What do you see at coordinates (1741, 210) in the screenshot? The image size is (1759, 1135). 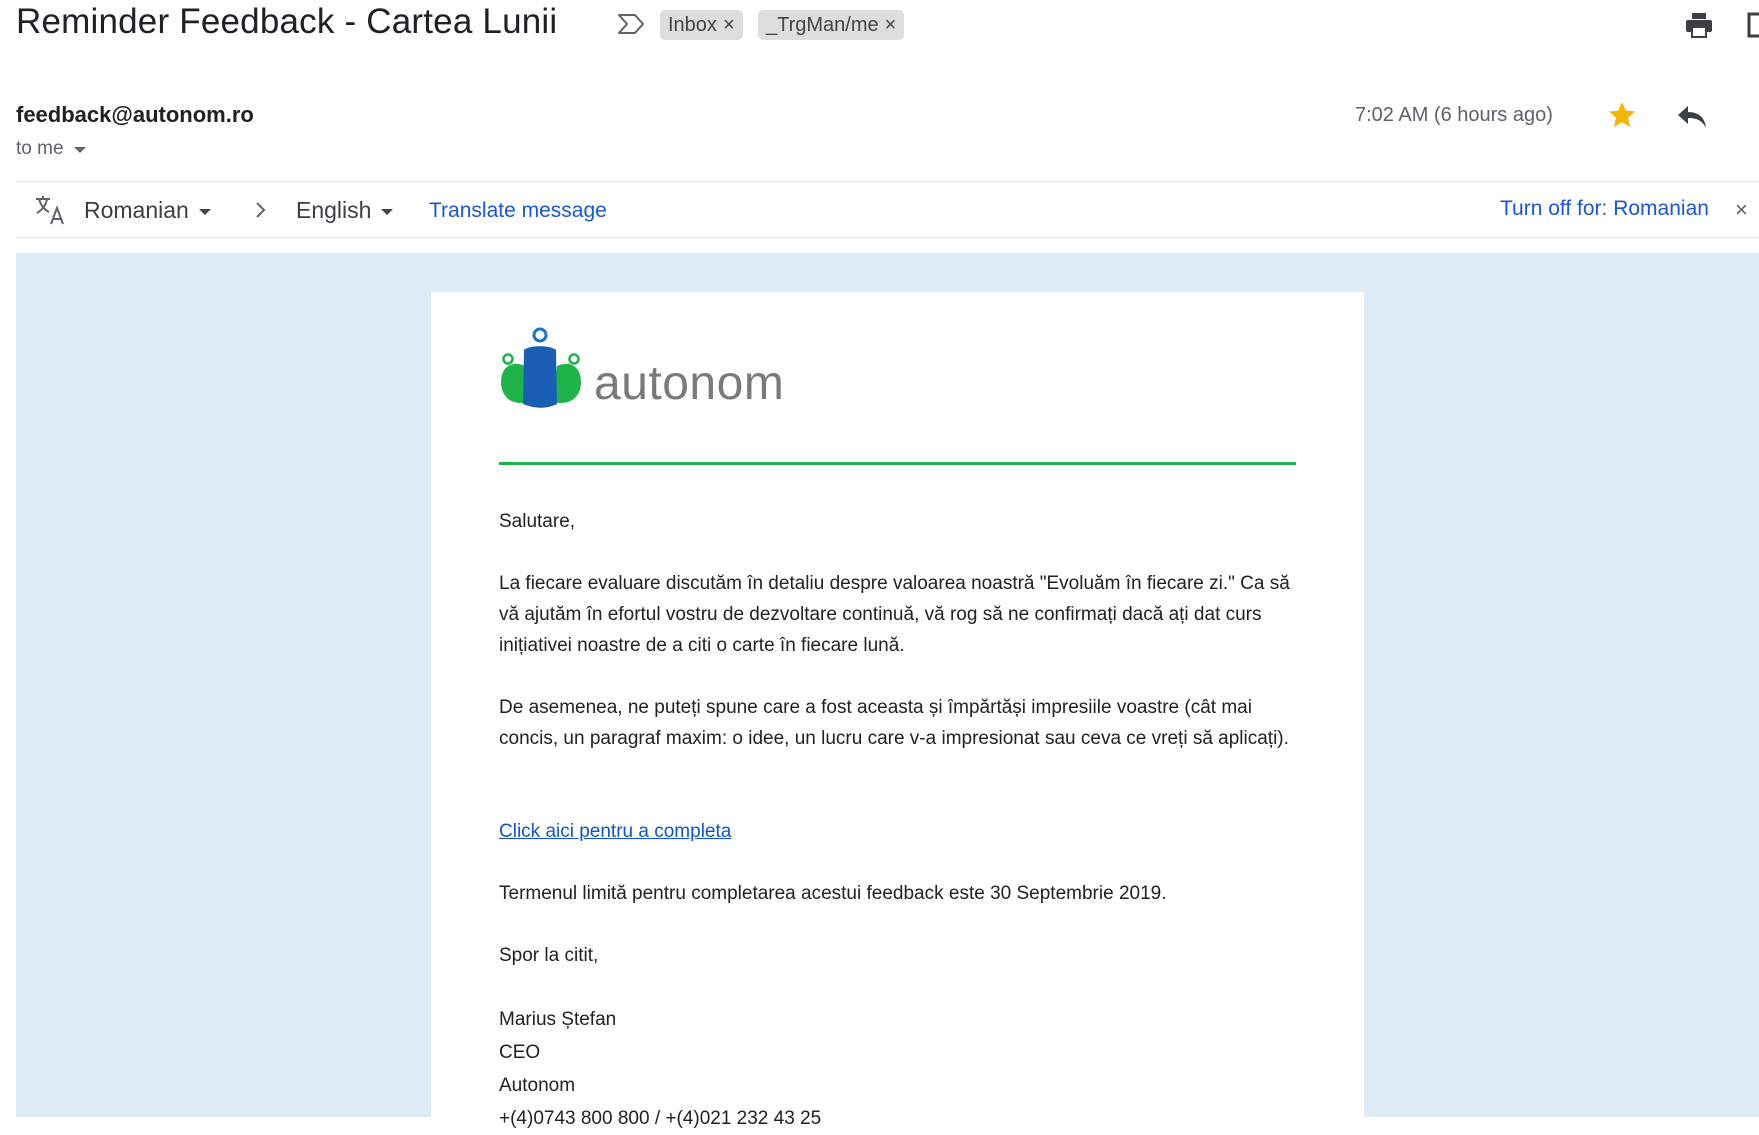 I see `close-icon: ×` at bounding box center [1741, 210].